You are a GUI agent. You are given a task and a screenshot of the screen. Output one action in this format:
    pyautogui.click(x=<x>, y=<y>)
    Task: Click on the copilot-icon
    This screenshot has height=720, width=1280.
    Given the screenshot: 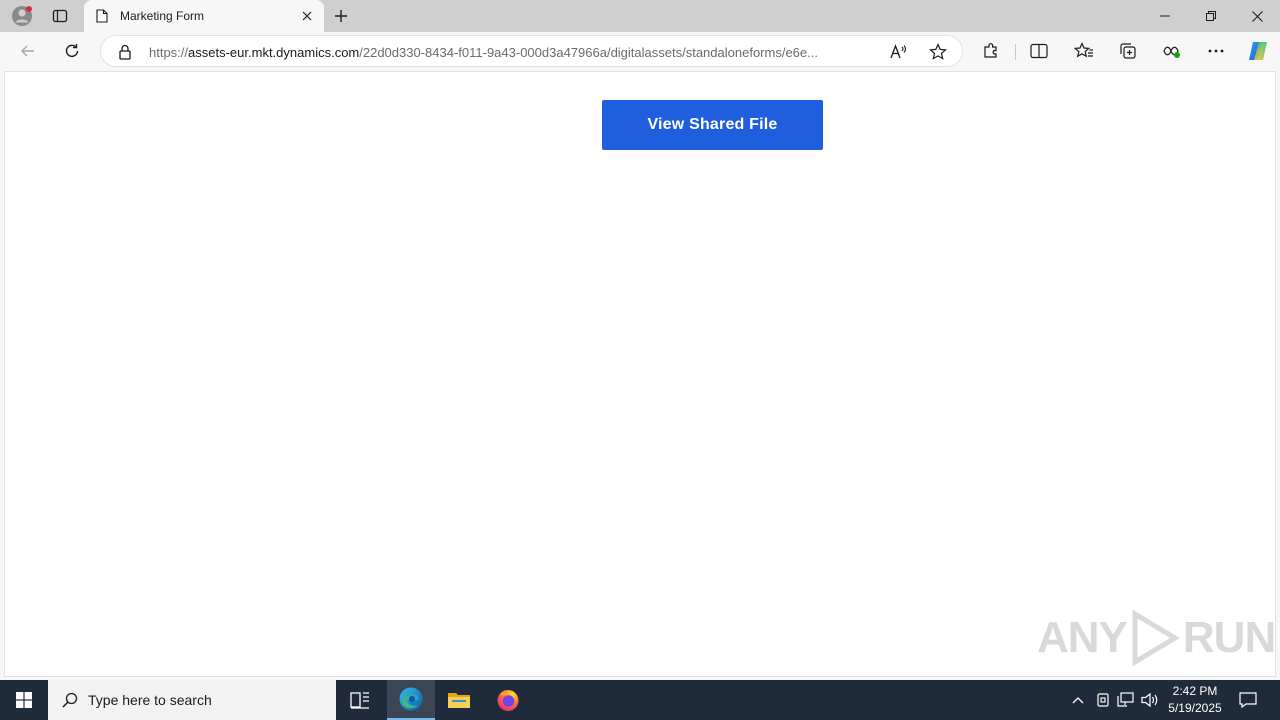 What is the action you would take?
    pyautogui.click(x=1258, y=51)
    